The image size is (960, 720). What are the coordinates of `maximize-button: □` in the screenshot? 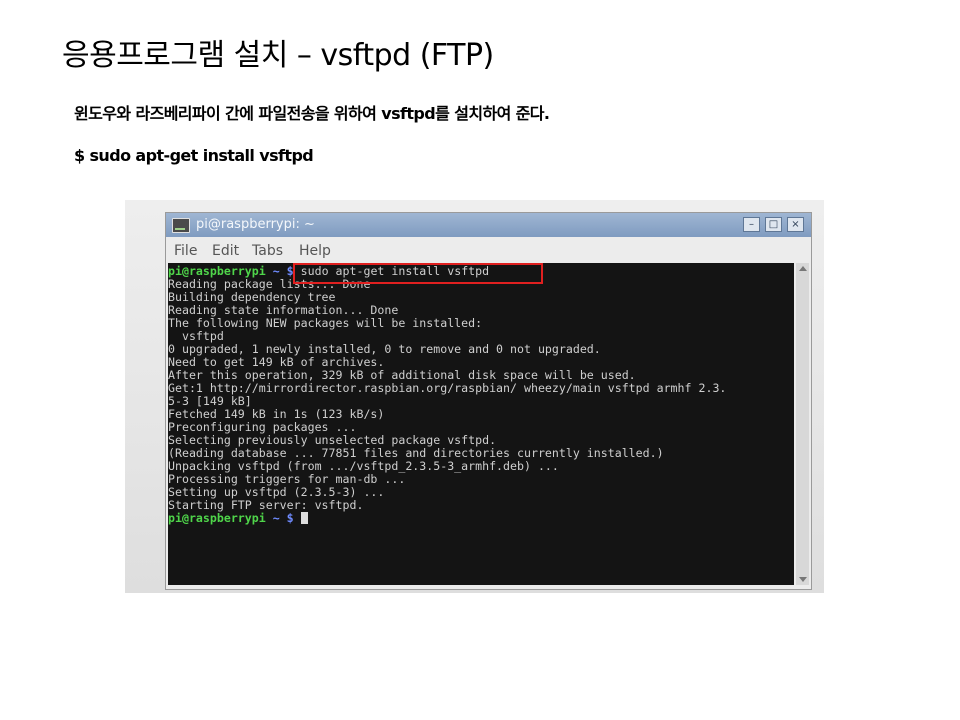 It's located at (773, 224).